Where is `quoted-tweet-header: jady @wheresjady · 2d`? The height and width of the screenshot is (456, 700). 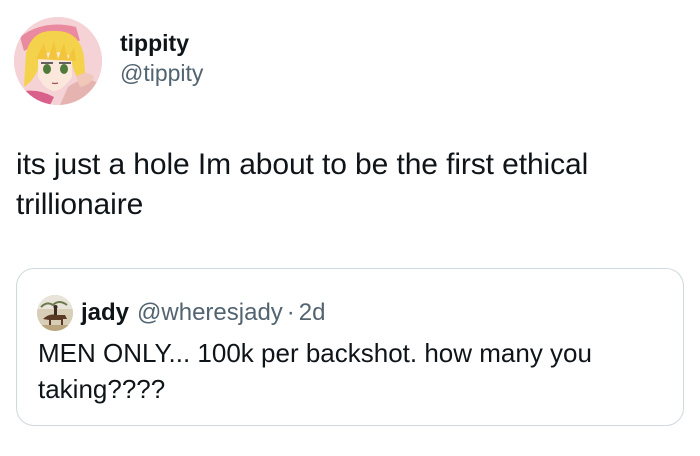 quoted-tweet-header: jady @wheresjady · 2d is located at coordinates (181, 313).